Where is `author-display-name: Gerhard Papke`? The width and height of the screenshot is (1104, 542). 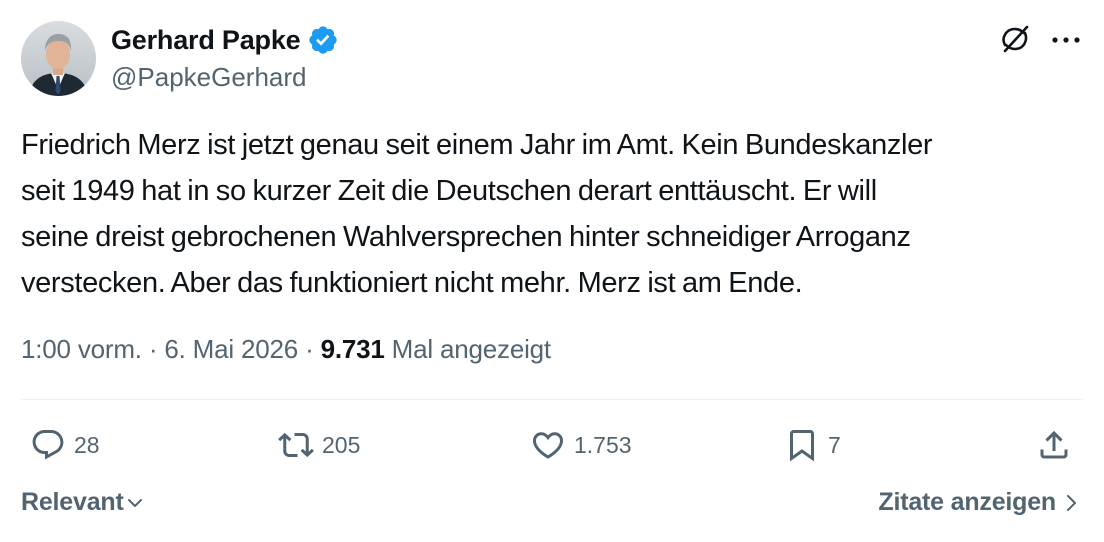 author-display-name: Gerhard Papke is located at coordinates (206, 40).